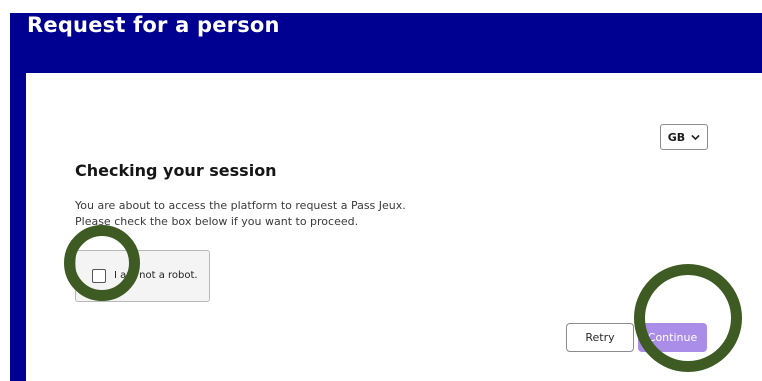 This screenshot has width=762, height=381. I want to click on captcha-widget: I am not a robot., so click(142, 276).